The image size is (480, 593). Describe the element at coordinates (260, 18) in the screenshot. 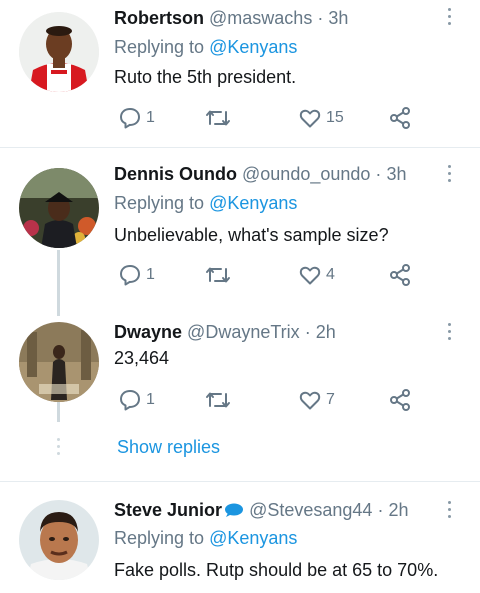

I see `user-handle: @maswachs` at that location.